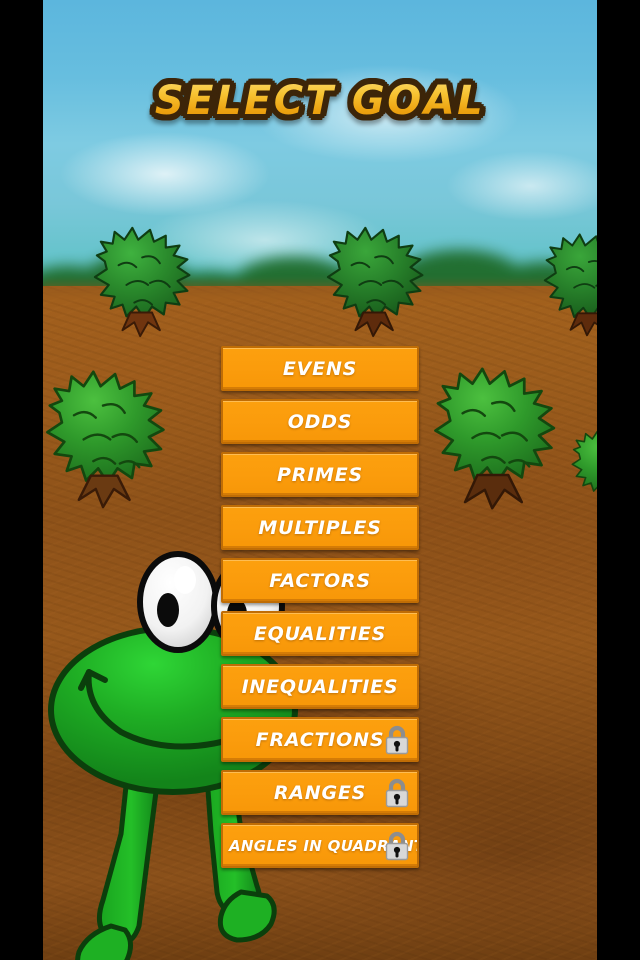  What do you see at coordinates (320, 845) in the screenshot?
I see `goal-button-angles-in-quadrants: ANGLES IN QUADRANTS` at bounding box center [320, 845].